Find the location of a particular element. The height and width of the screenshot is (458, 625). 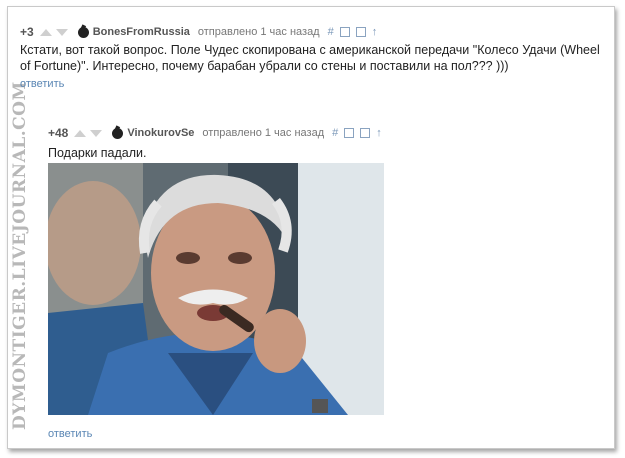

comment-score: +48 is located at coordinates (58, 133).